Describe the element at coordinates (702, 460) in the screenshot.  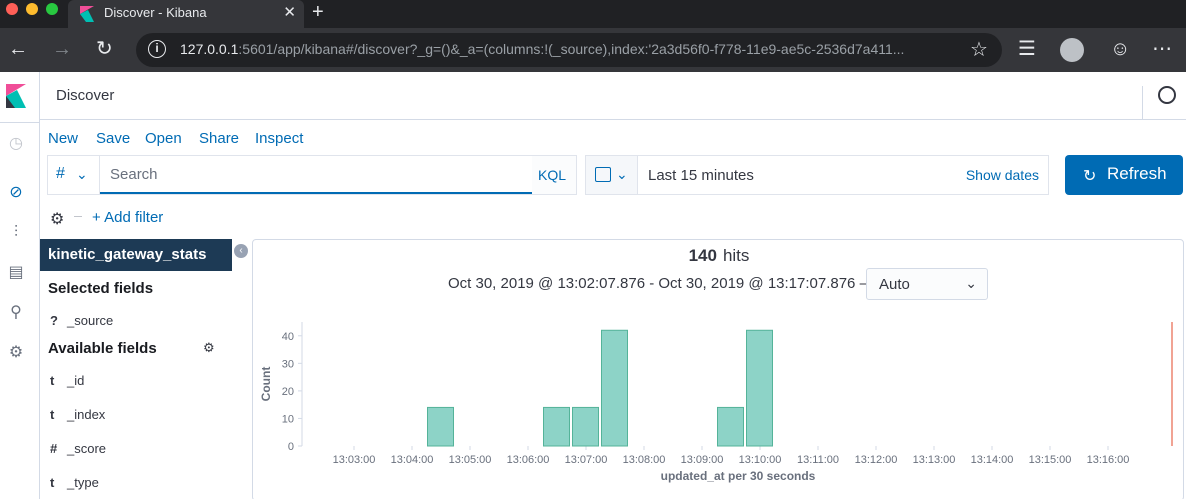
I see `x-tick-label: 13:09:00` at that location.